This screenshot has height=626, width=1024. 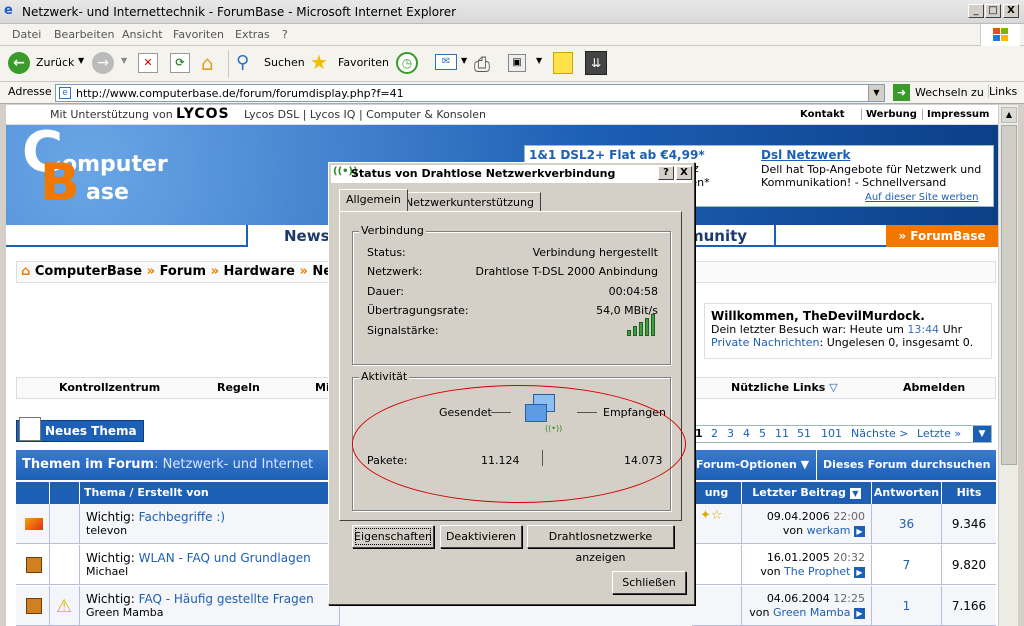 I want to click on last-post-author: The Prophet, so click(x=817, y=571).